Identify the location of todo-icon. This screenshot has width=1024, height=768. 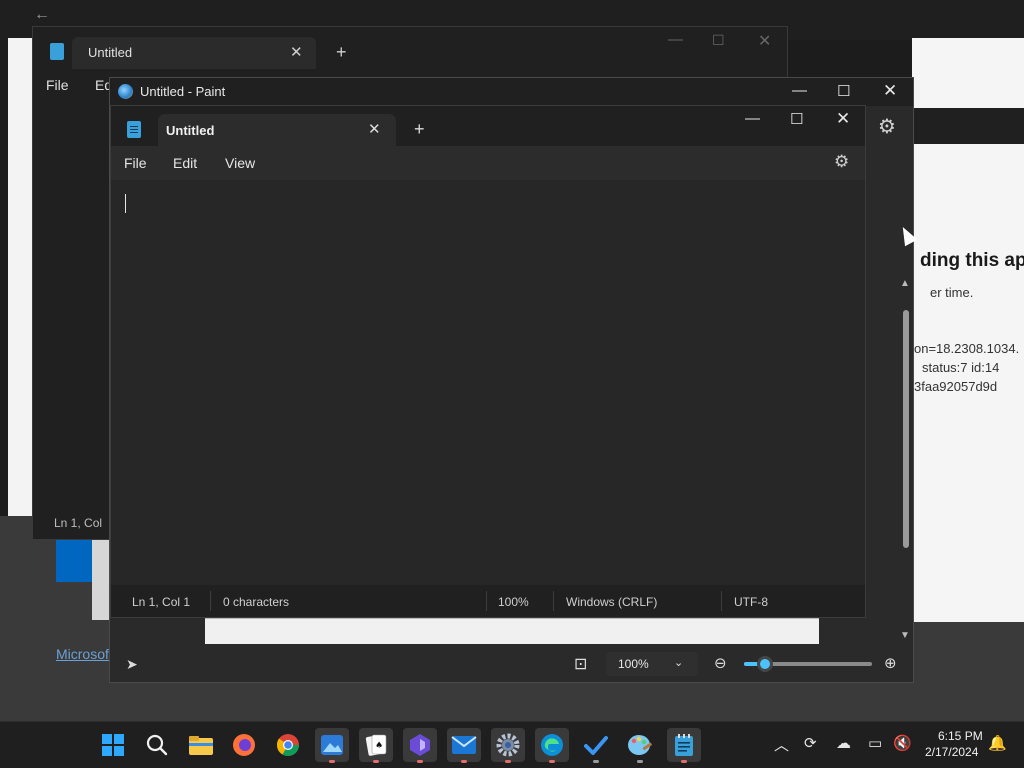
(596, 745).